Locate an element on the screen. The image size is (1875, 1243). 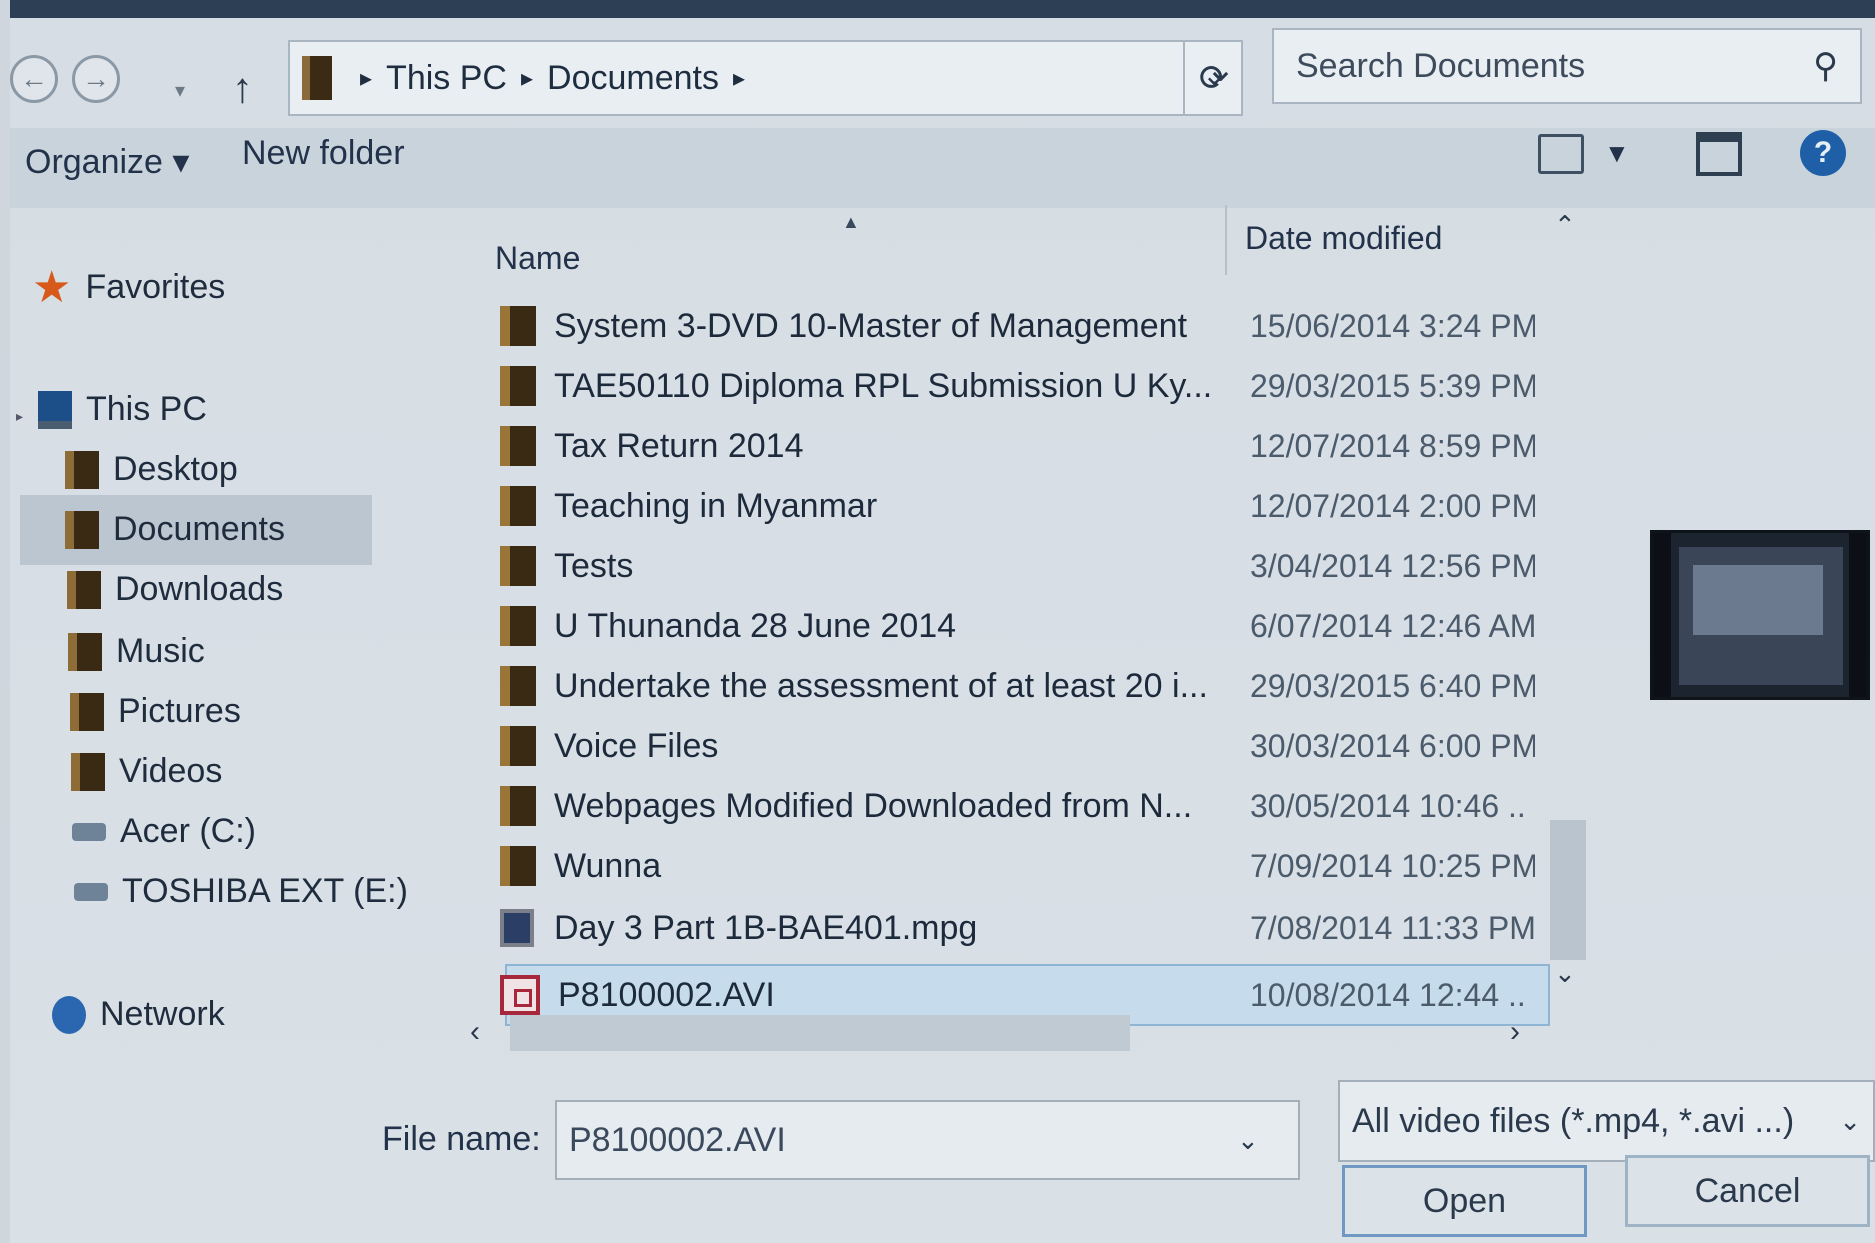
sidebar-item-label: Favorites is located at coordinates (155, 287).